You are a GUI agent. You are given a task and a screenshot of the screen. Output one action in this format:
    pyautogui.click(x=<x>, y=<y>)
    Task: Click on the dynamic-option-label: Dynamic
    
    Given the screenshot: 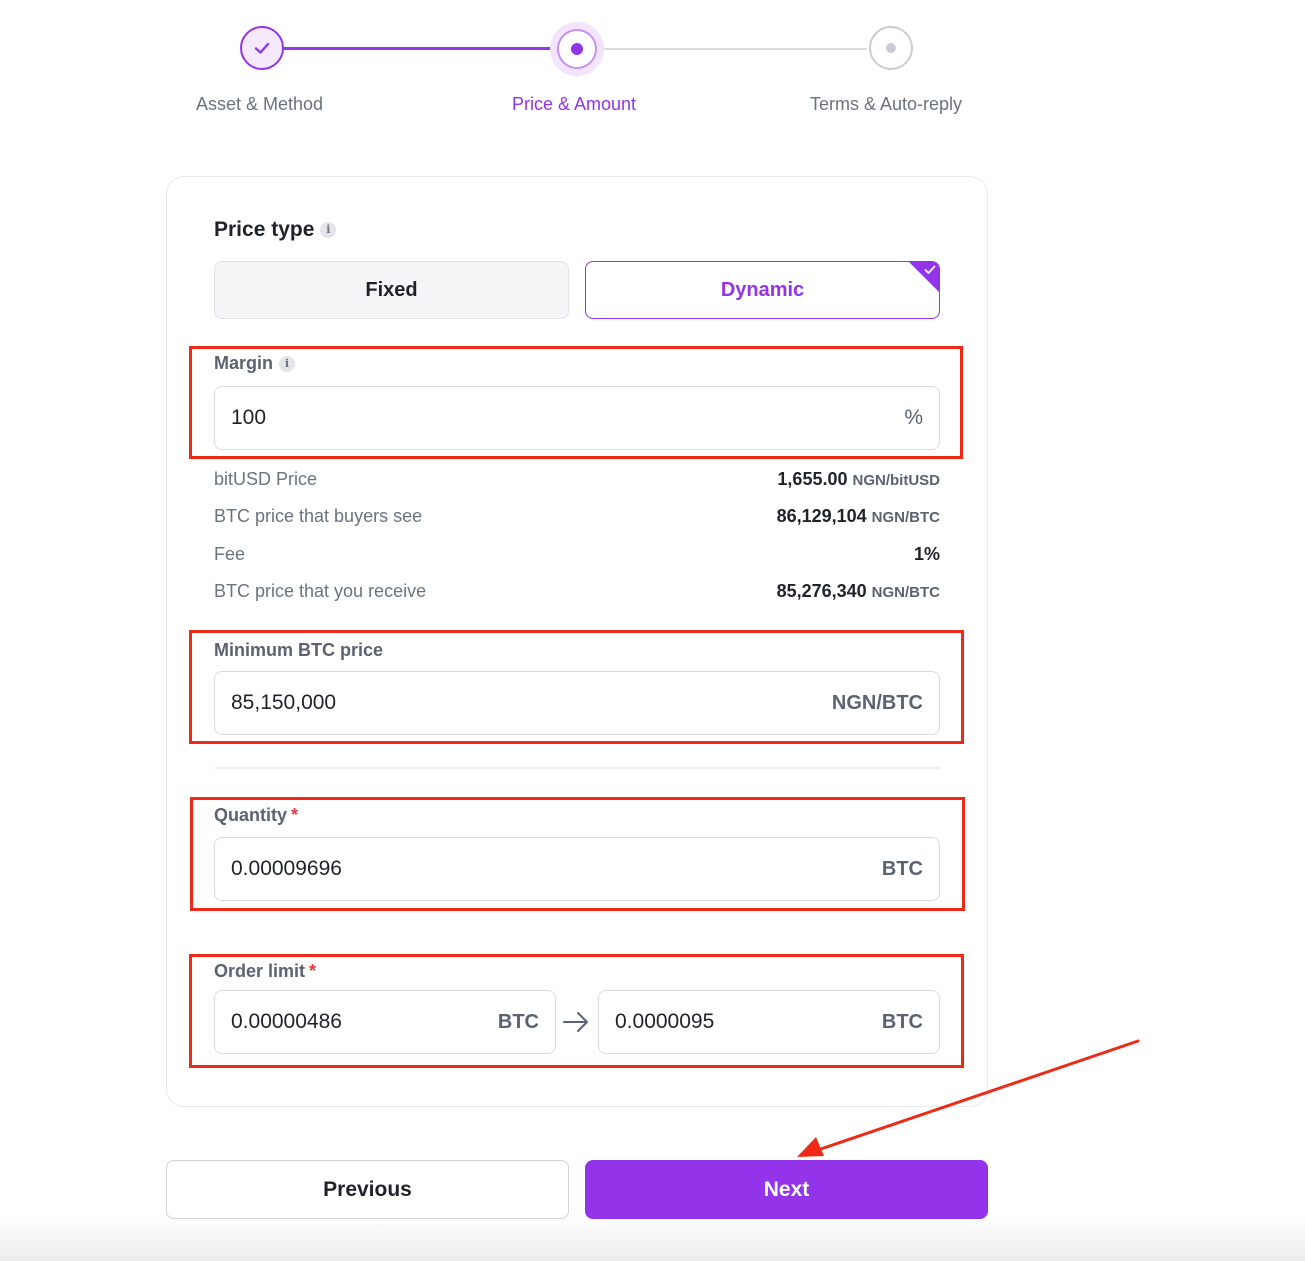 What is the action you would take?
    pyautogui.click(x=762, y=289)
    